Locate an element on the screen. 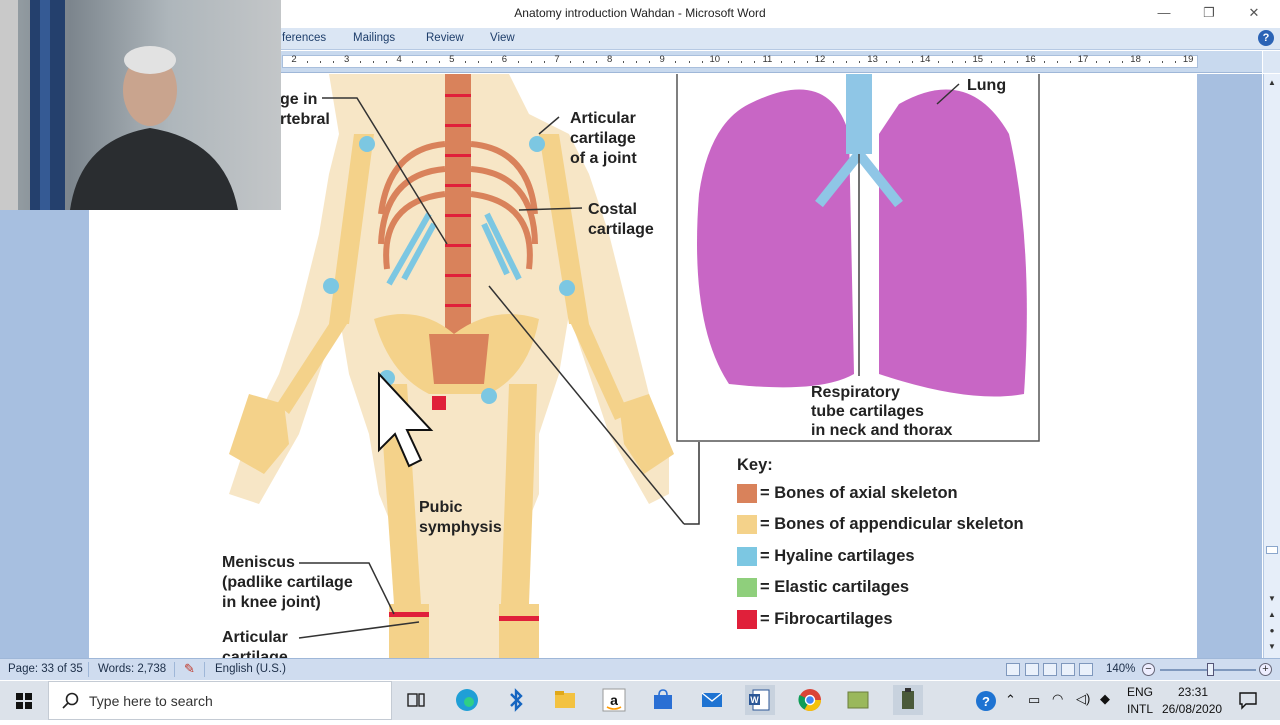  proofing-icon: ✎ is located at coordinates (189, 669).